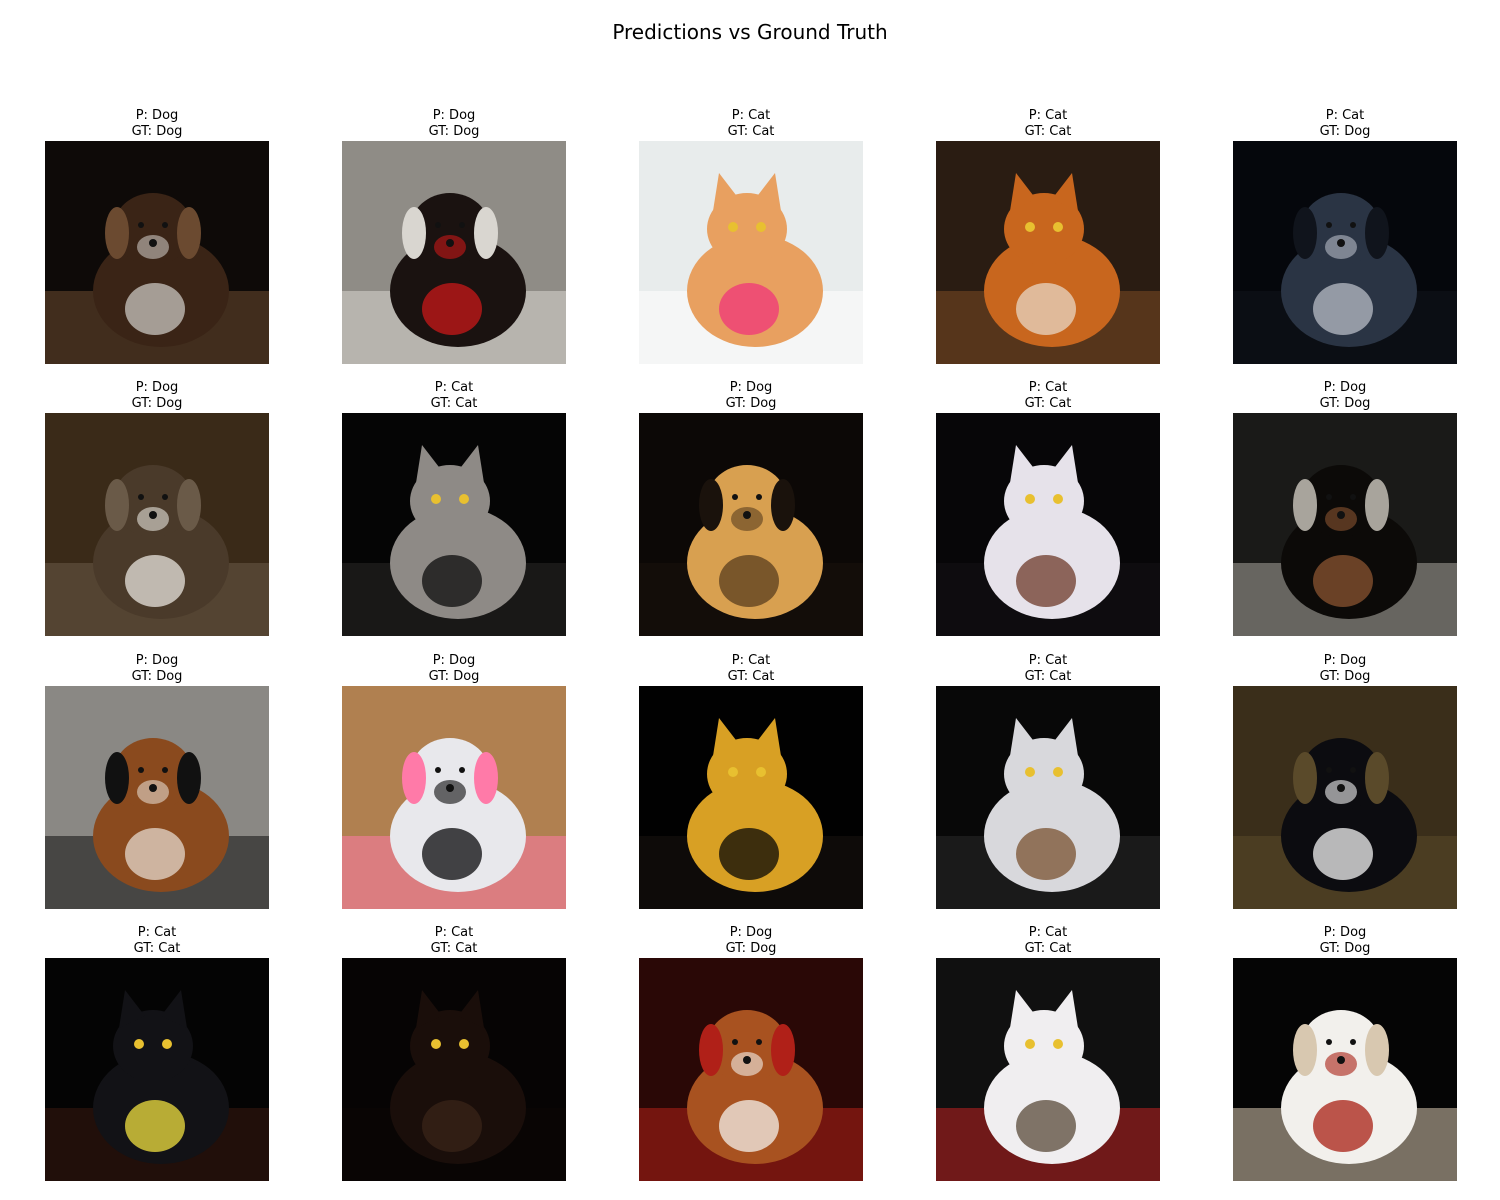  What do you see at coordinates (750, 32) in the screenshot?
I see `figure-title: Predictions vs Ground Truth` at bounding box center [750, 32].